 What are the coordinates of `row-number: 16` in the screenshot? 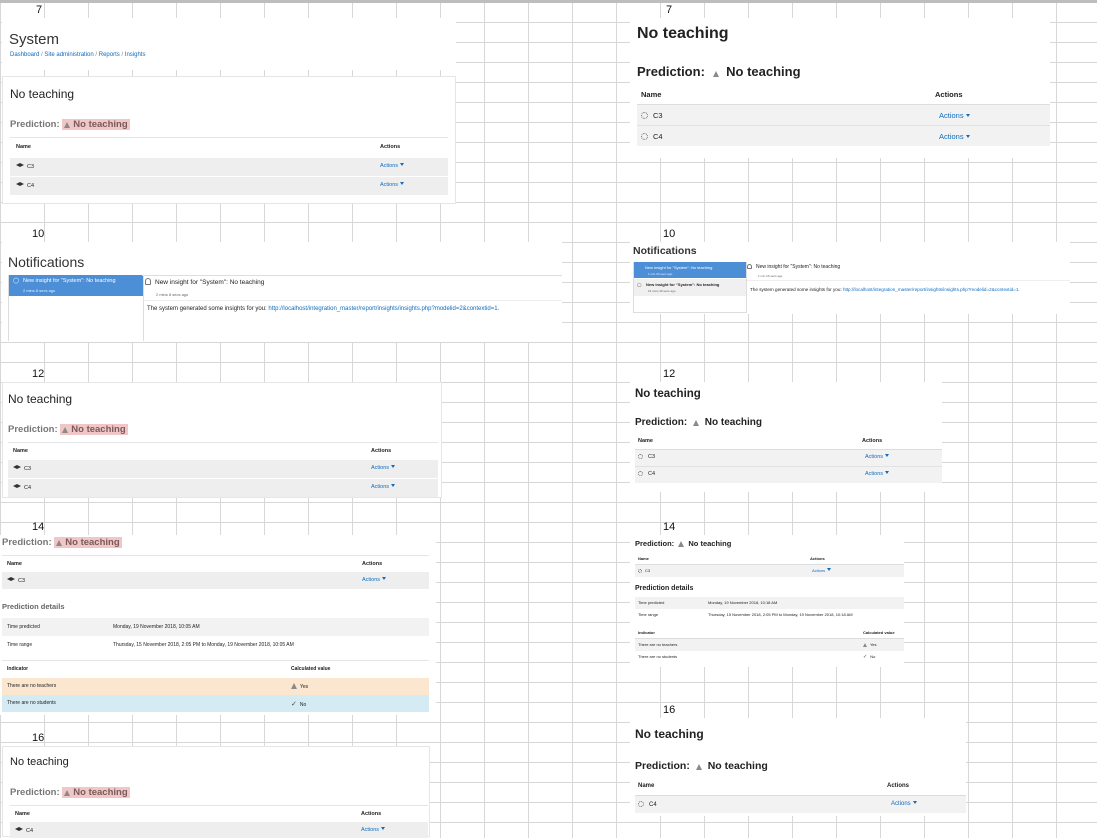 It's located at (669, 710).